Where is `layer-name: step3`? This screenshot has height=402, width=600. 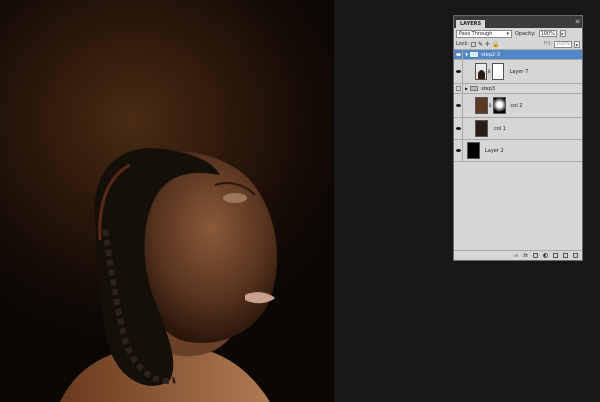
layer-name: step3 is located at coordinates (488, 88).